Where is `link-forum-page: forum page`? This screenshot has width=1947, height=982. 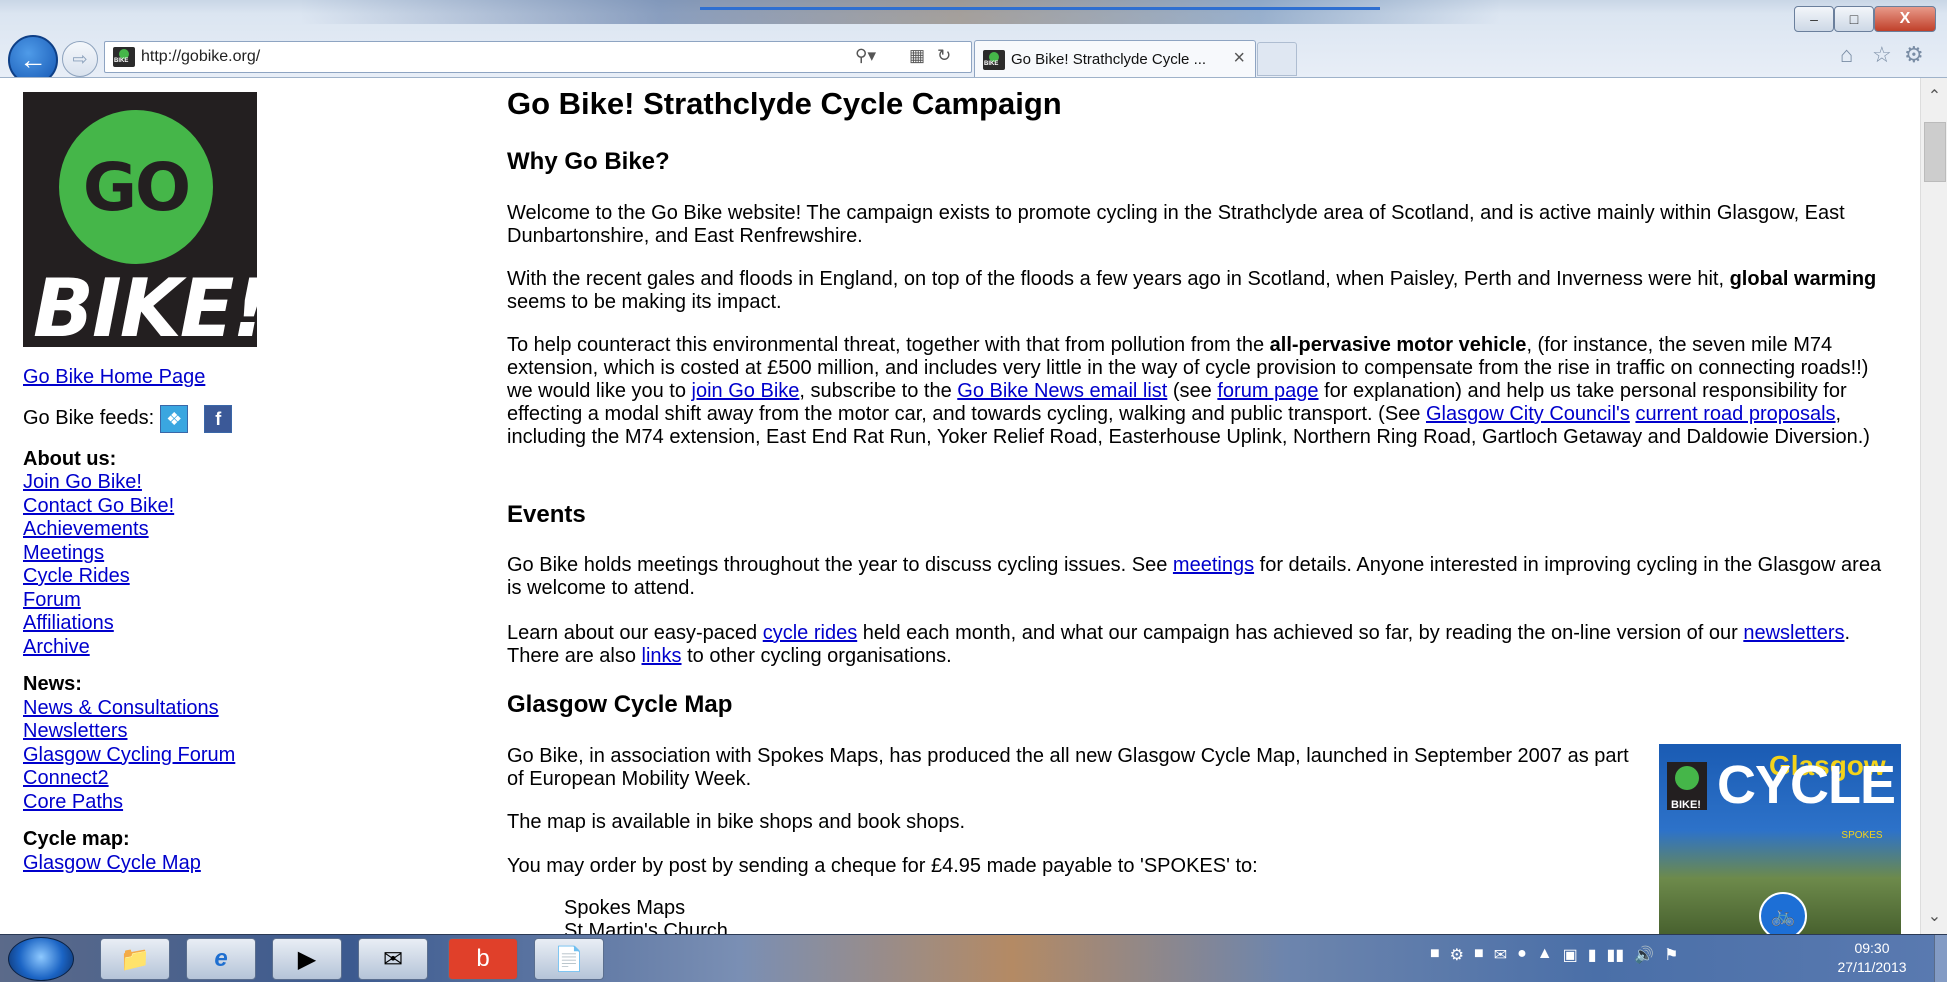
link-forum-page: forum page is located at coordinates (1267, 391).